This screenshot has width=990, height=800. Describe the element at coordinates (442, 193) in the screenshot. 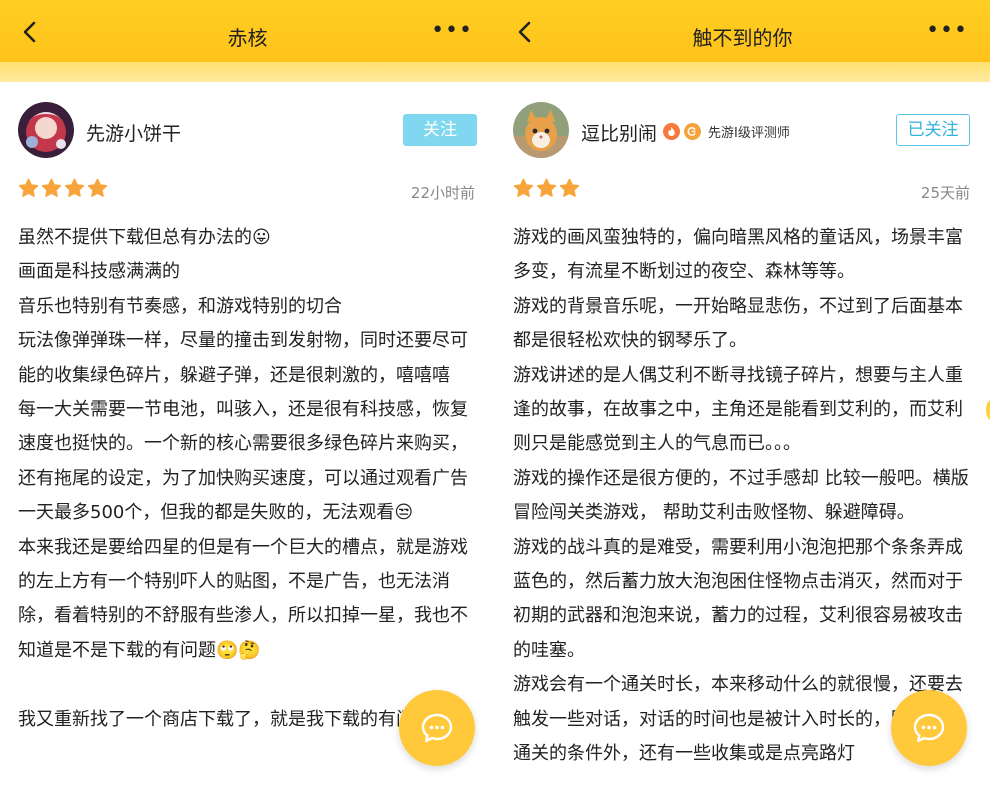

I see `review-time: 22小时前` at that location.